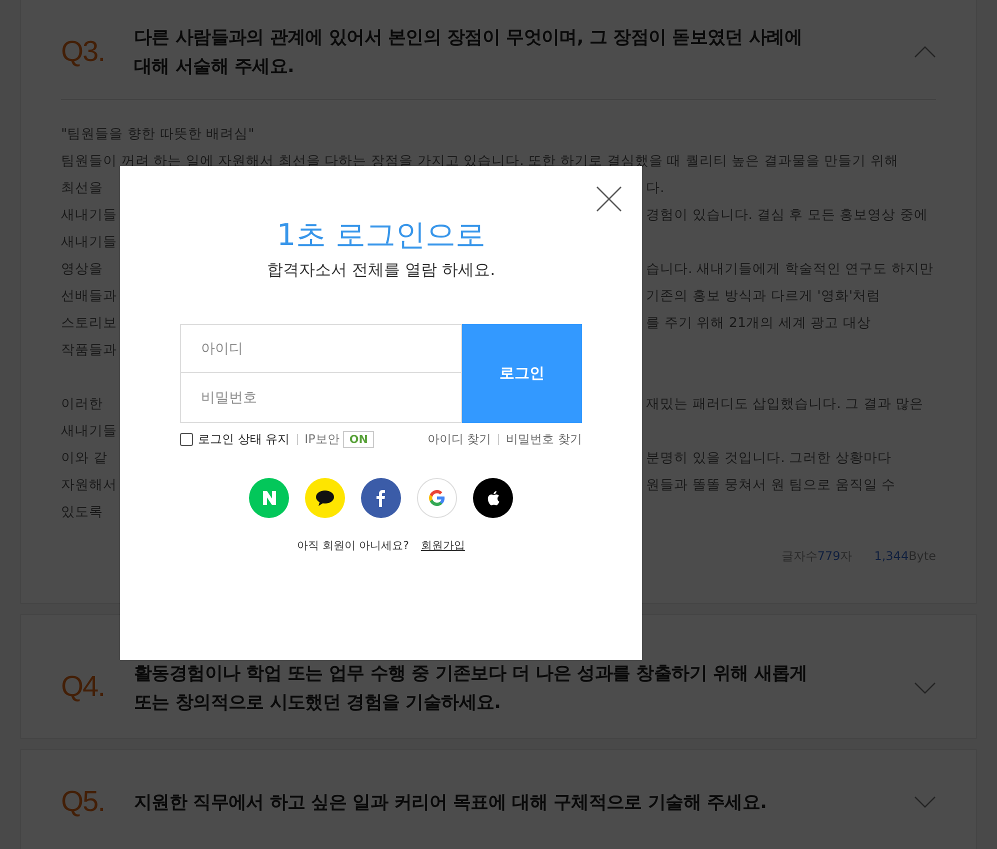  What do you see at coordinates (321, 398) in the screenshot?
I see `password-input-field: 비밀번호` at bounding box center [321, 398].